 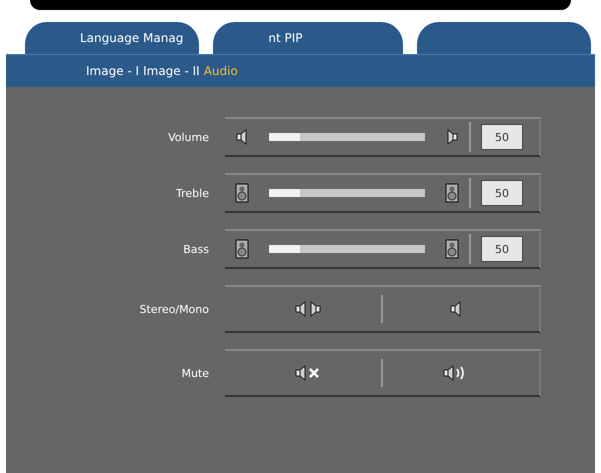 What do you see at coordinates (112, 38) in the screenshot?
I see `menu-tab: Language Manag` at bounding box center [112, 38].